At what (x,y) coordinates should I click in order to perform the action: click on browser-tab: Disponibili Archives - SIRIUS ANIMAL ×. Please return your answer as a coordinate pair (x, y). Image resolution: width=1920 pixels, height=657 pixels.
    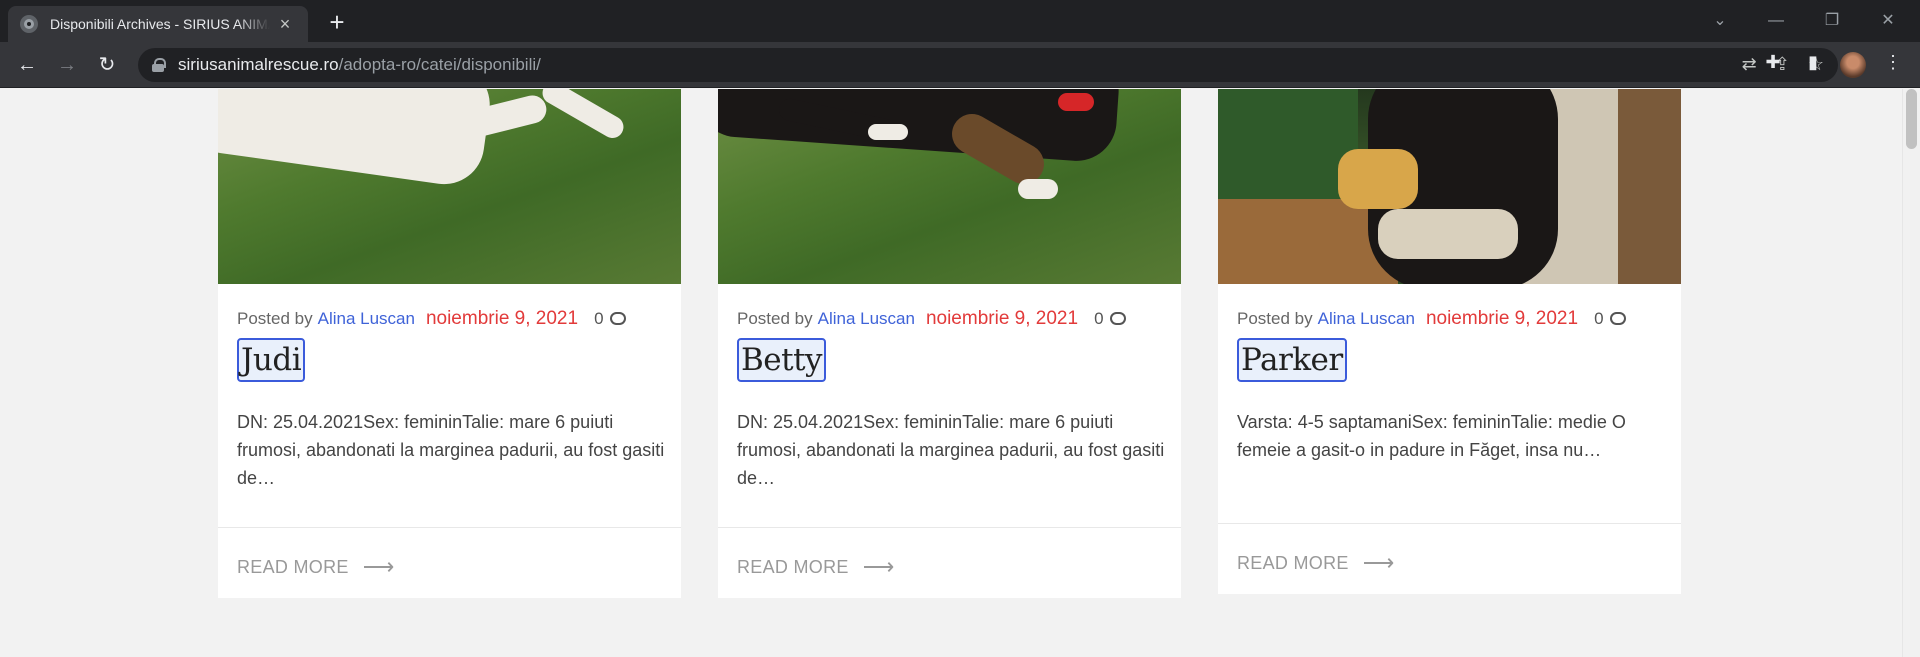
    Looking at the image, I should click on (158, 24).